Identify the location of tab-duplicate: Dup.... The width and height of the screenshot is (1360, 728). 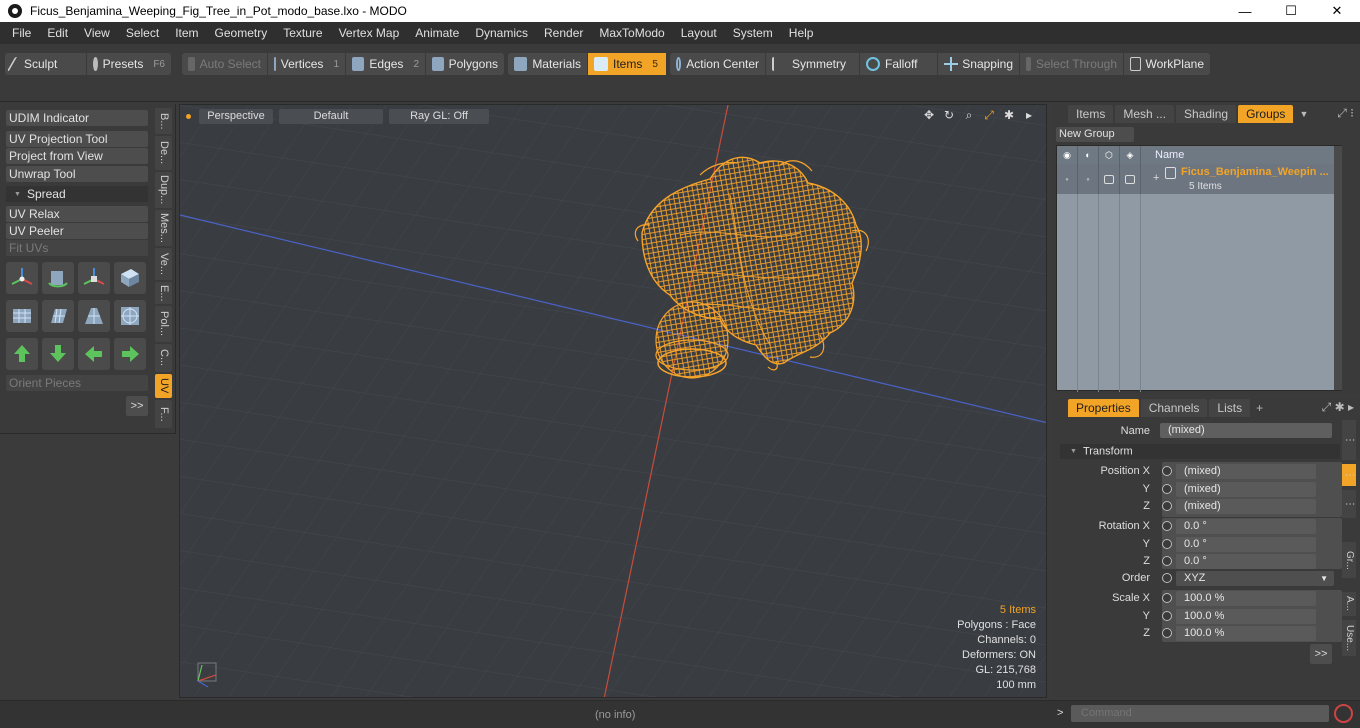
(163, 190).